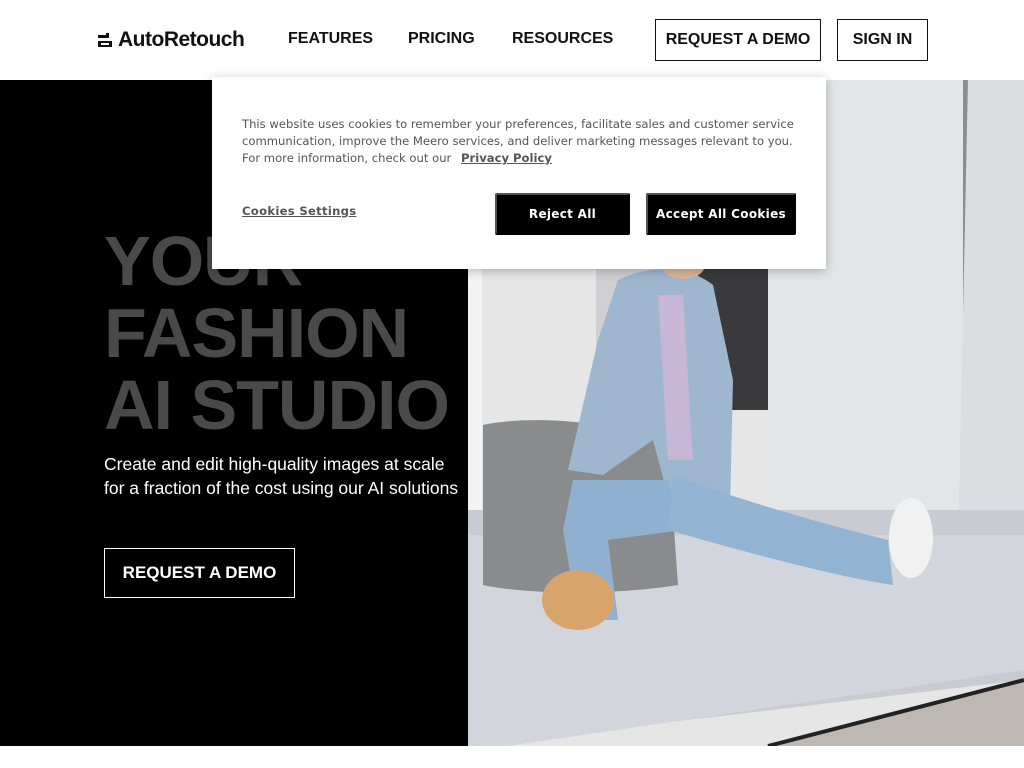 The height and width of the screenshot is (768, 1024). Describe the element at coordinates (256, 333) in the screenshot. I see `hero-title-line: FASHION` at that location.